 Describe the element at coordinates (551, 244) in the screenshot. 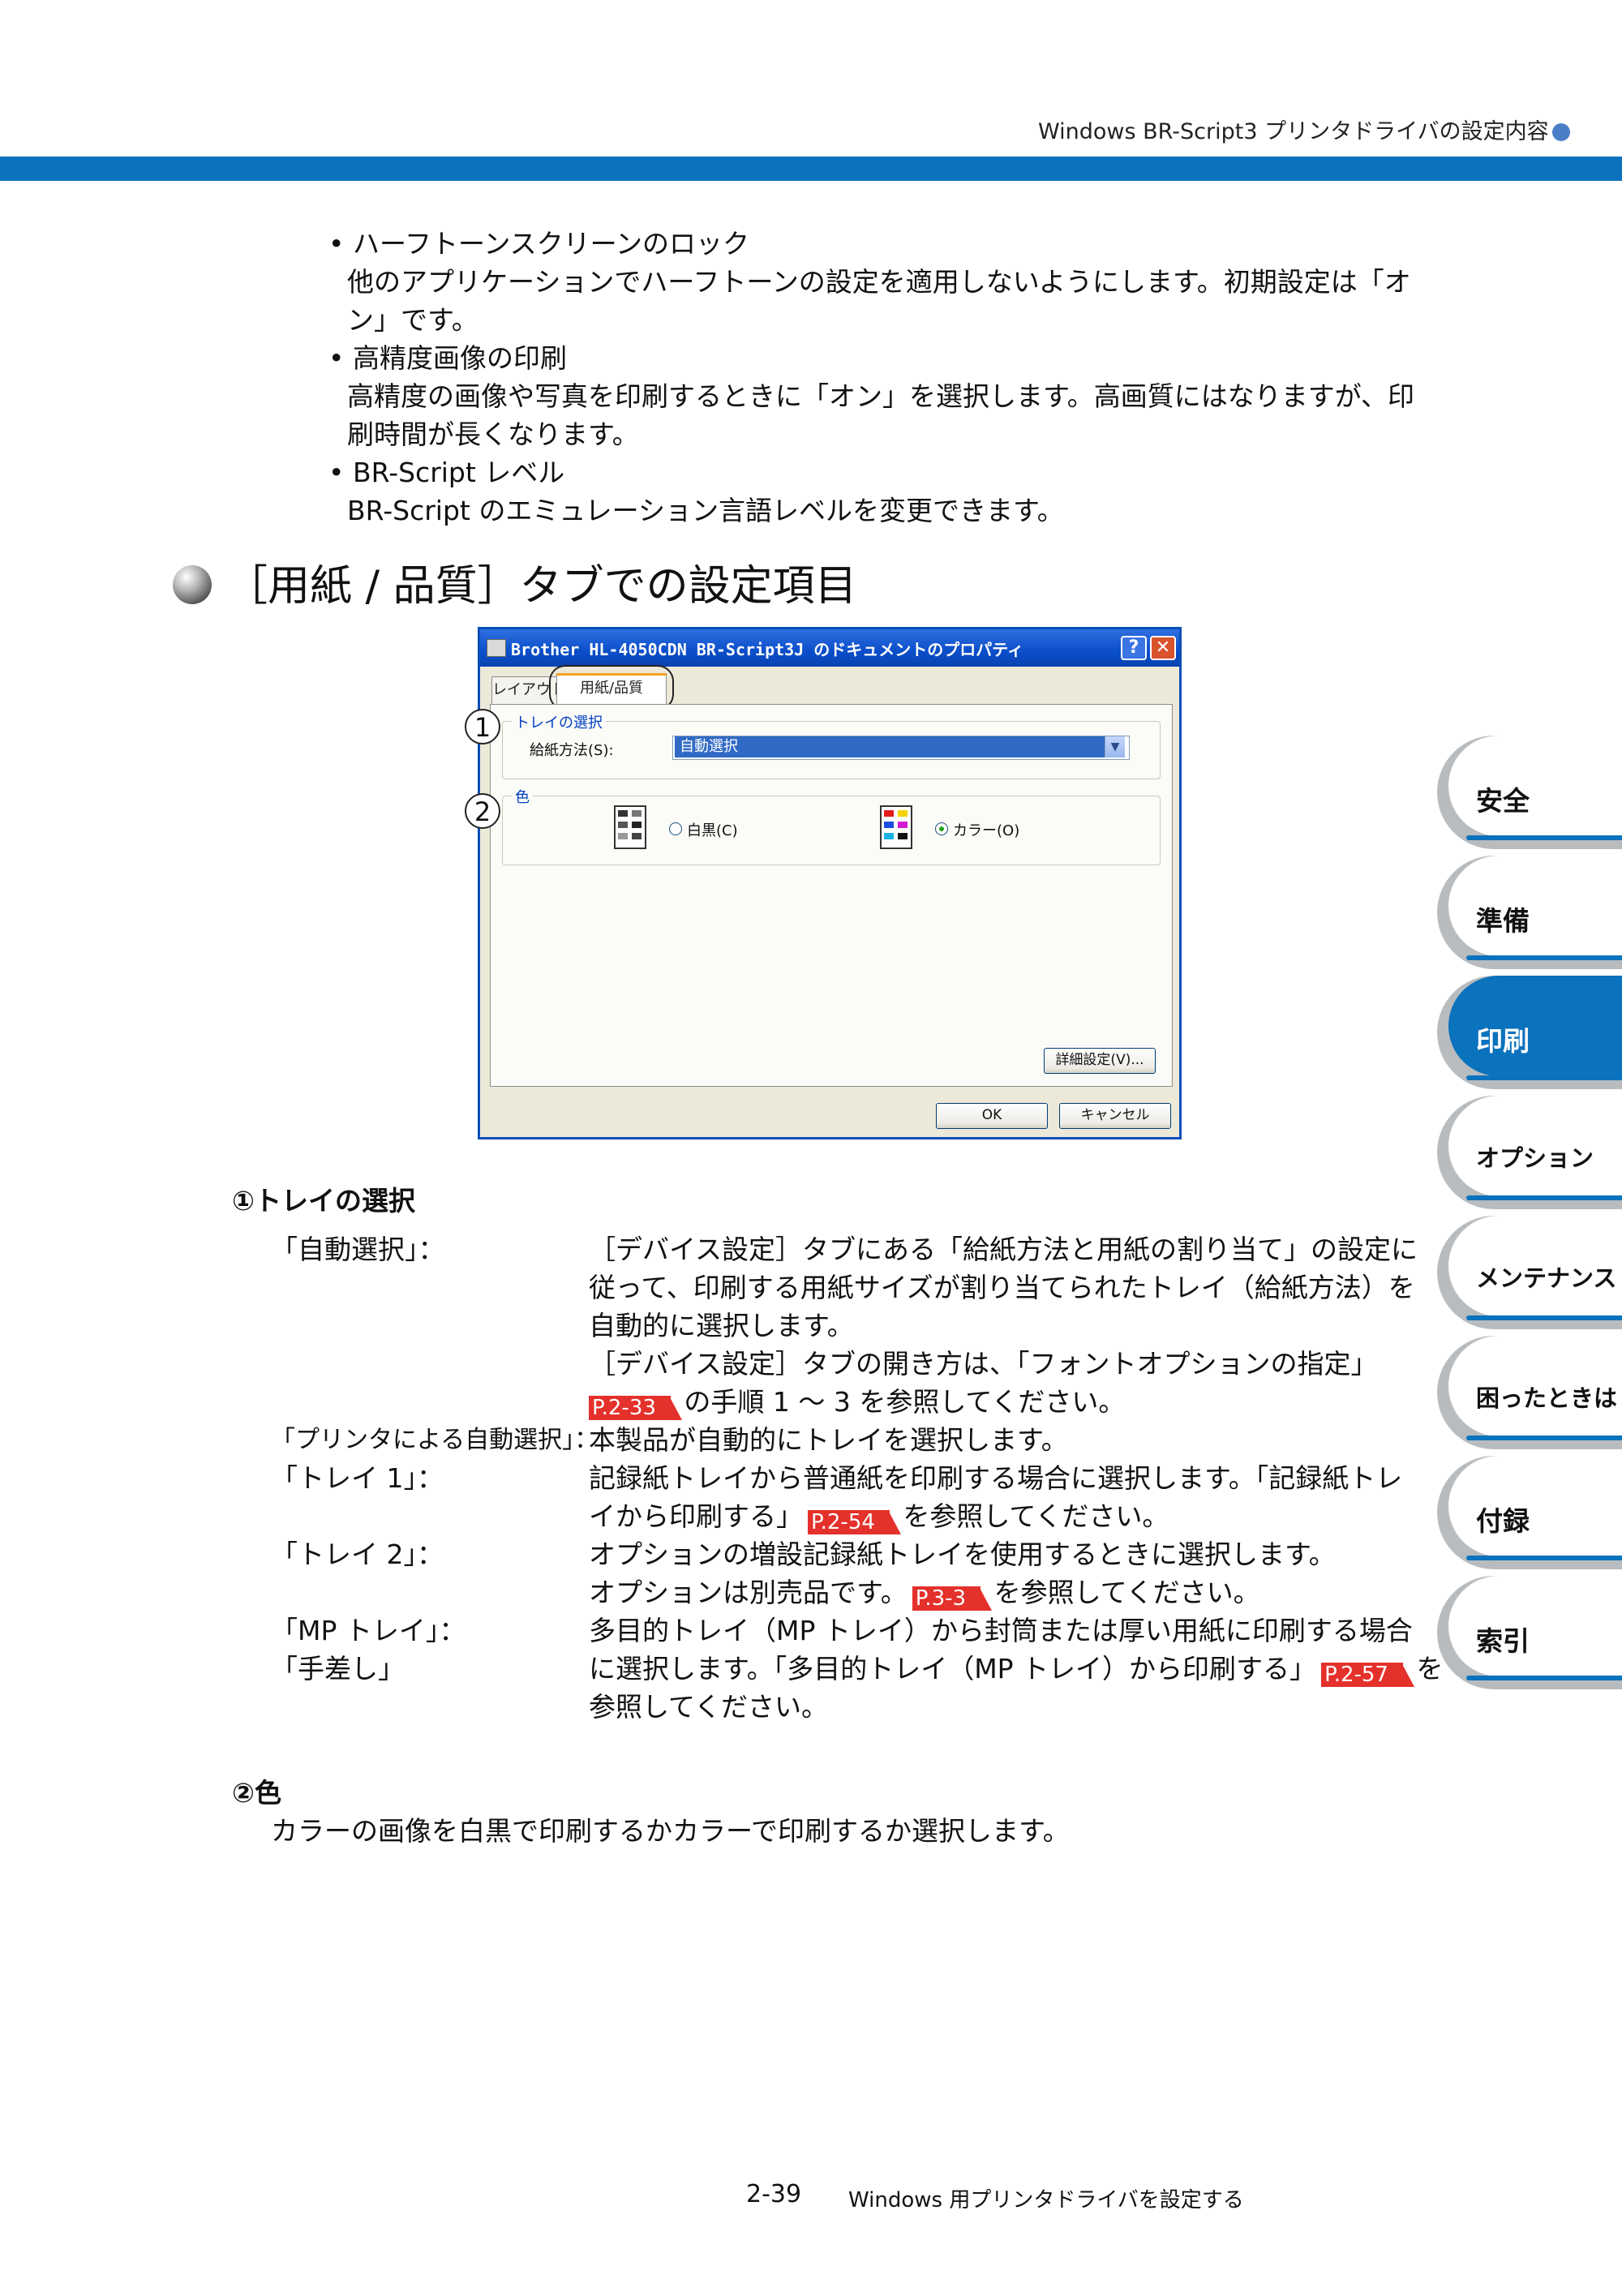

I see `bullet-1-title: ハーフトーンスクリーンのロック` at that location.